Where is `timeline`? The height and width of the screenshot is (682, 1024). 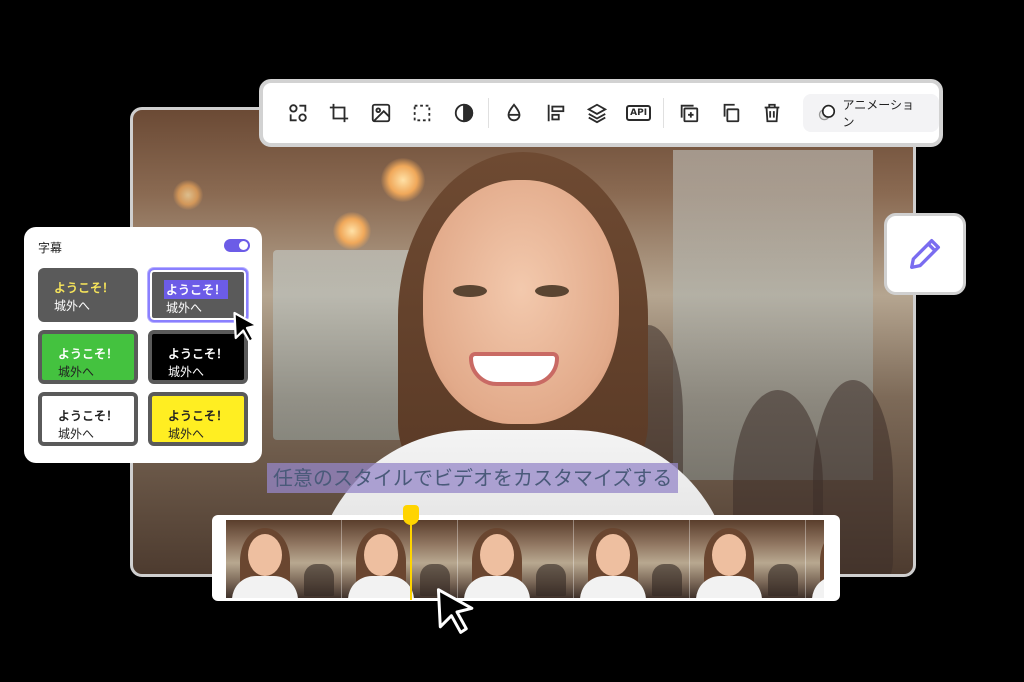
timeline is located at coordinates (526, 558).